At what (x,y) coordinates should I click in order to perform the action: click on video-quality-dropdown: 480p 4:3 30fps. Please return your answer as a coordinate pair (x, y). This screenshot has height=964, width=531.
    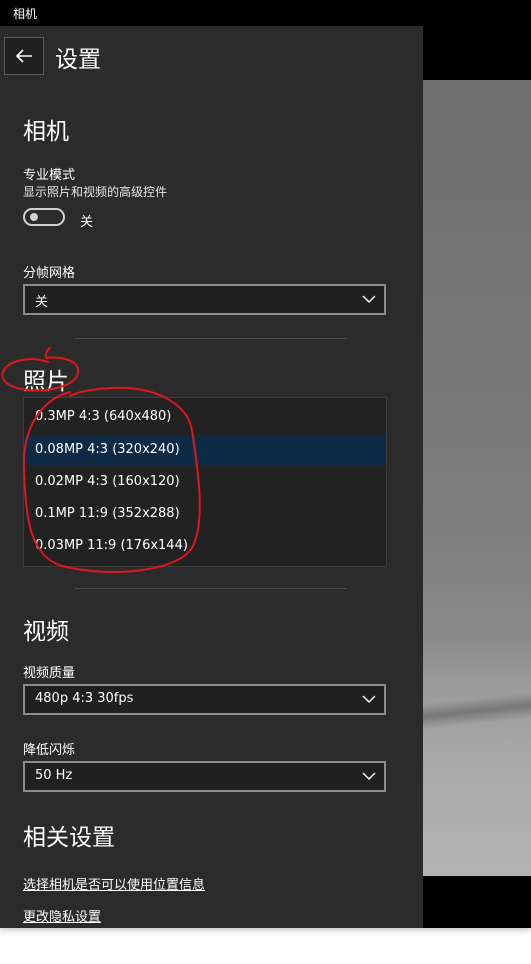
    Looking at the image, I should click on (204, 699).